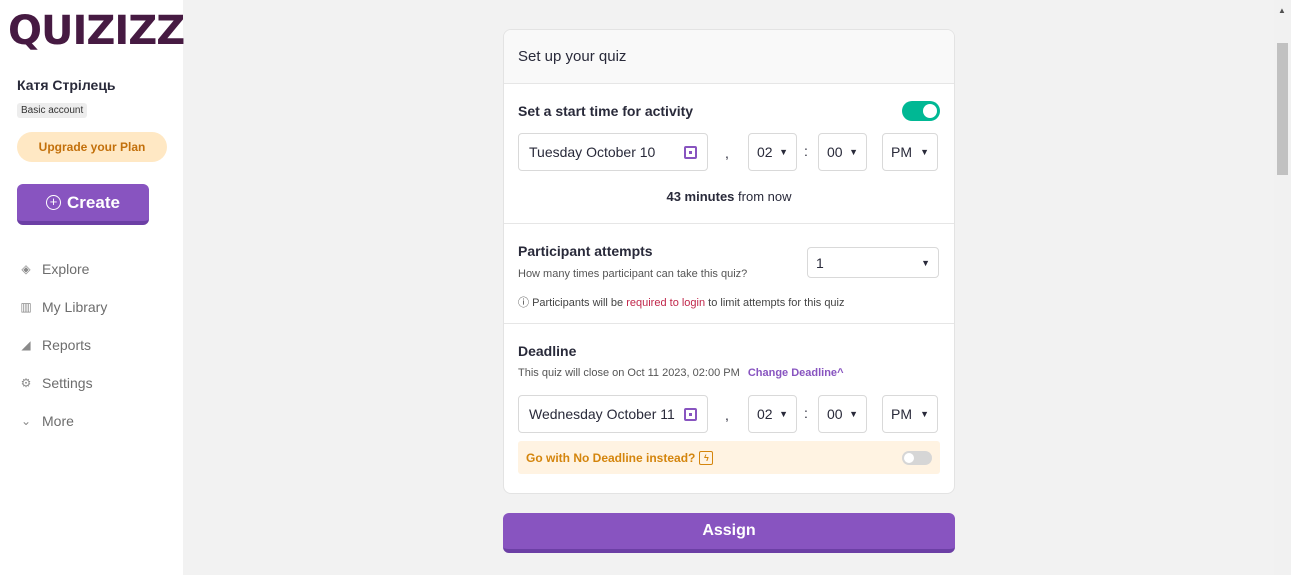  What do you see at coordinates (52, 110) in the screenshot?
I see `account-type-badge: Basic account` at bounding box center [52, 110].